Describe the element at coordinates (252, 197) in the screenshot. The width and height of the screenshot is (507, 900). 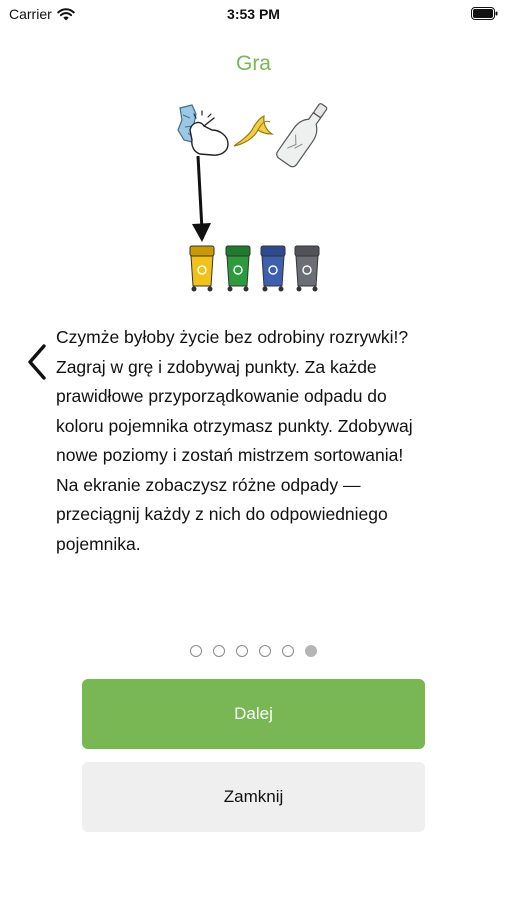
I see `sorting-illustration` at that location.